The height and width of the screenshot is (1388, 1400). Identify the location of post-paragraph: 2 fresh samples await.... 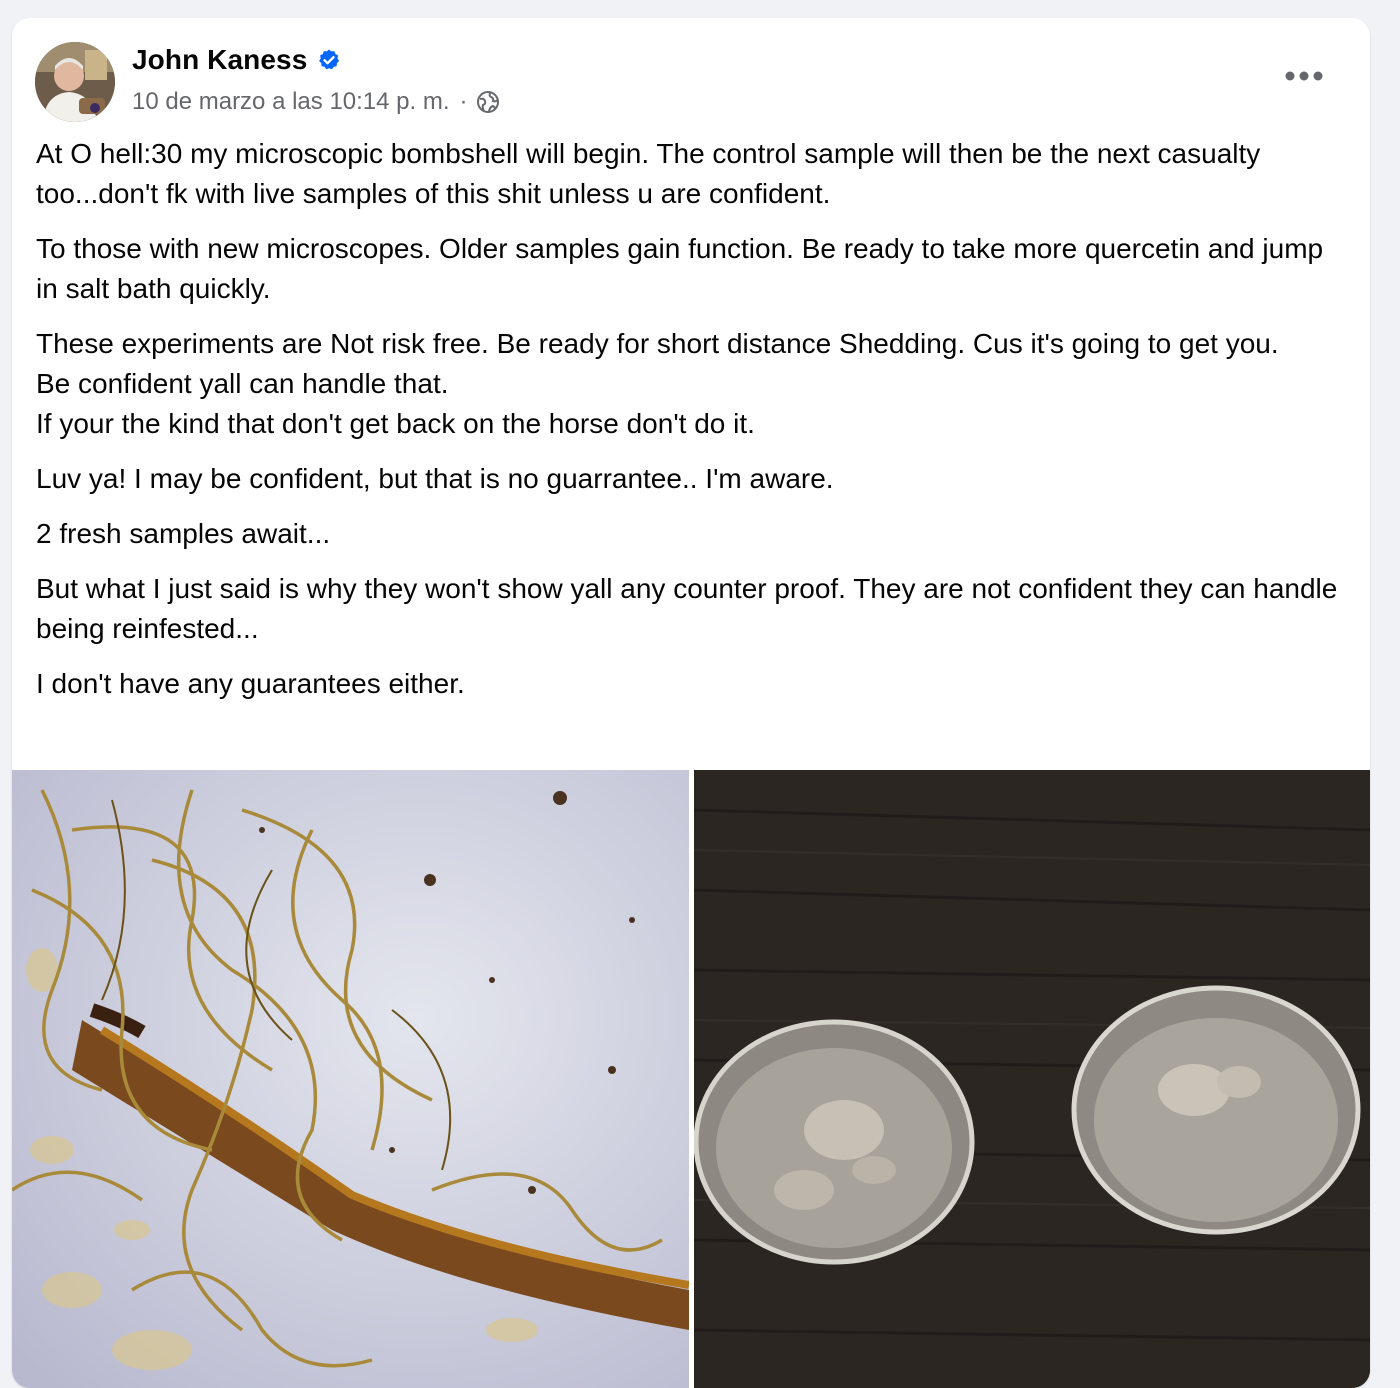
(183, 533).